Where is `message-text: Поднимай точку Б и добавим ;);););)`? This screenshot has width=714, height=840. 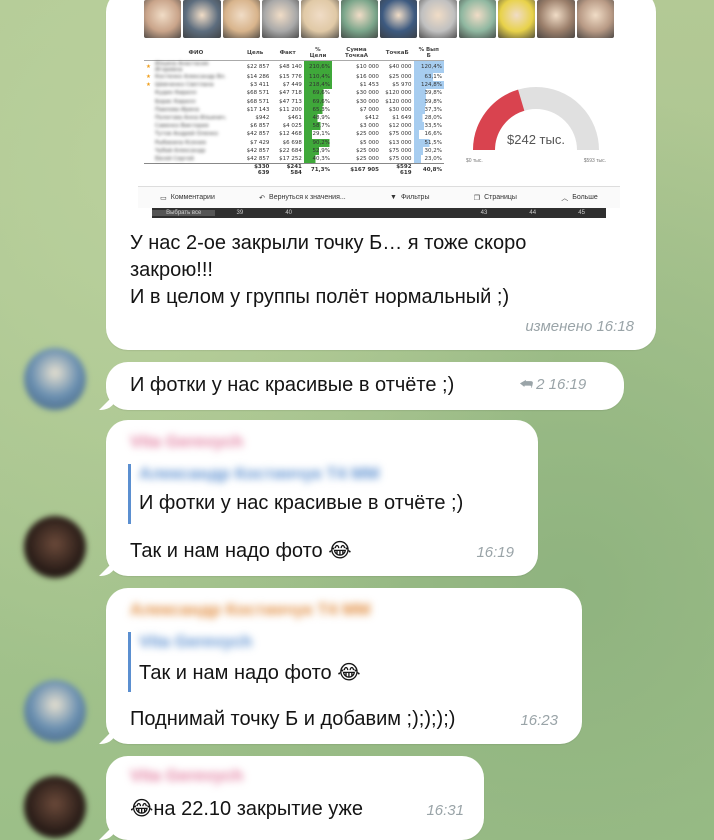 message-text: Поднимай точку Б и добавим ;);););) is located at coordinates (293, 719).